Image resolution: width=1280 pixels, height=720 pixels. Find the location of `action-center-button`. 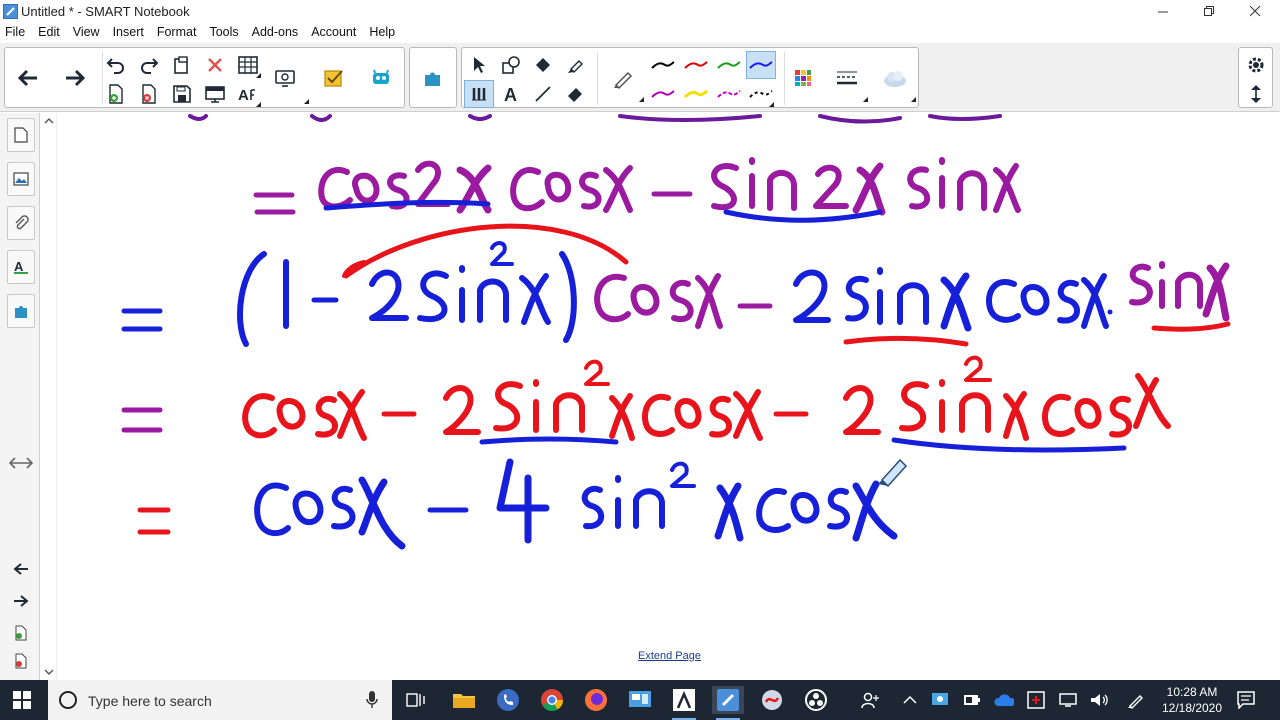

action-center-button is located at coordinates (1246, 700).